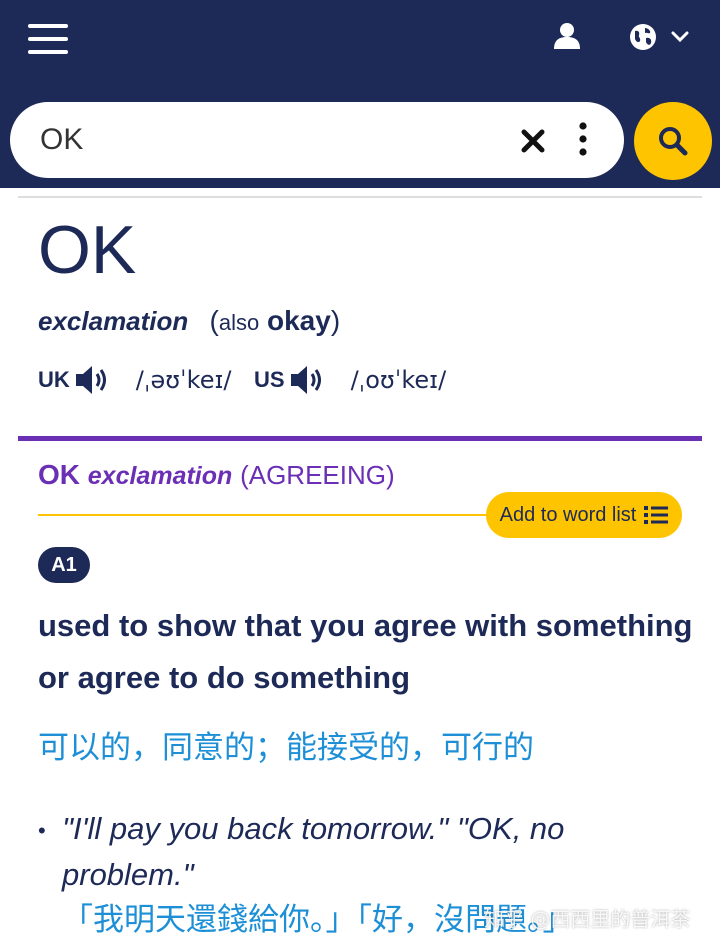  Describe the element at coordinates (567, 36) in the screenshot. I see `user-icon` at that location.